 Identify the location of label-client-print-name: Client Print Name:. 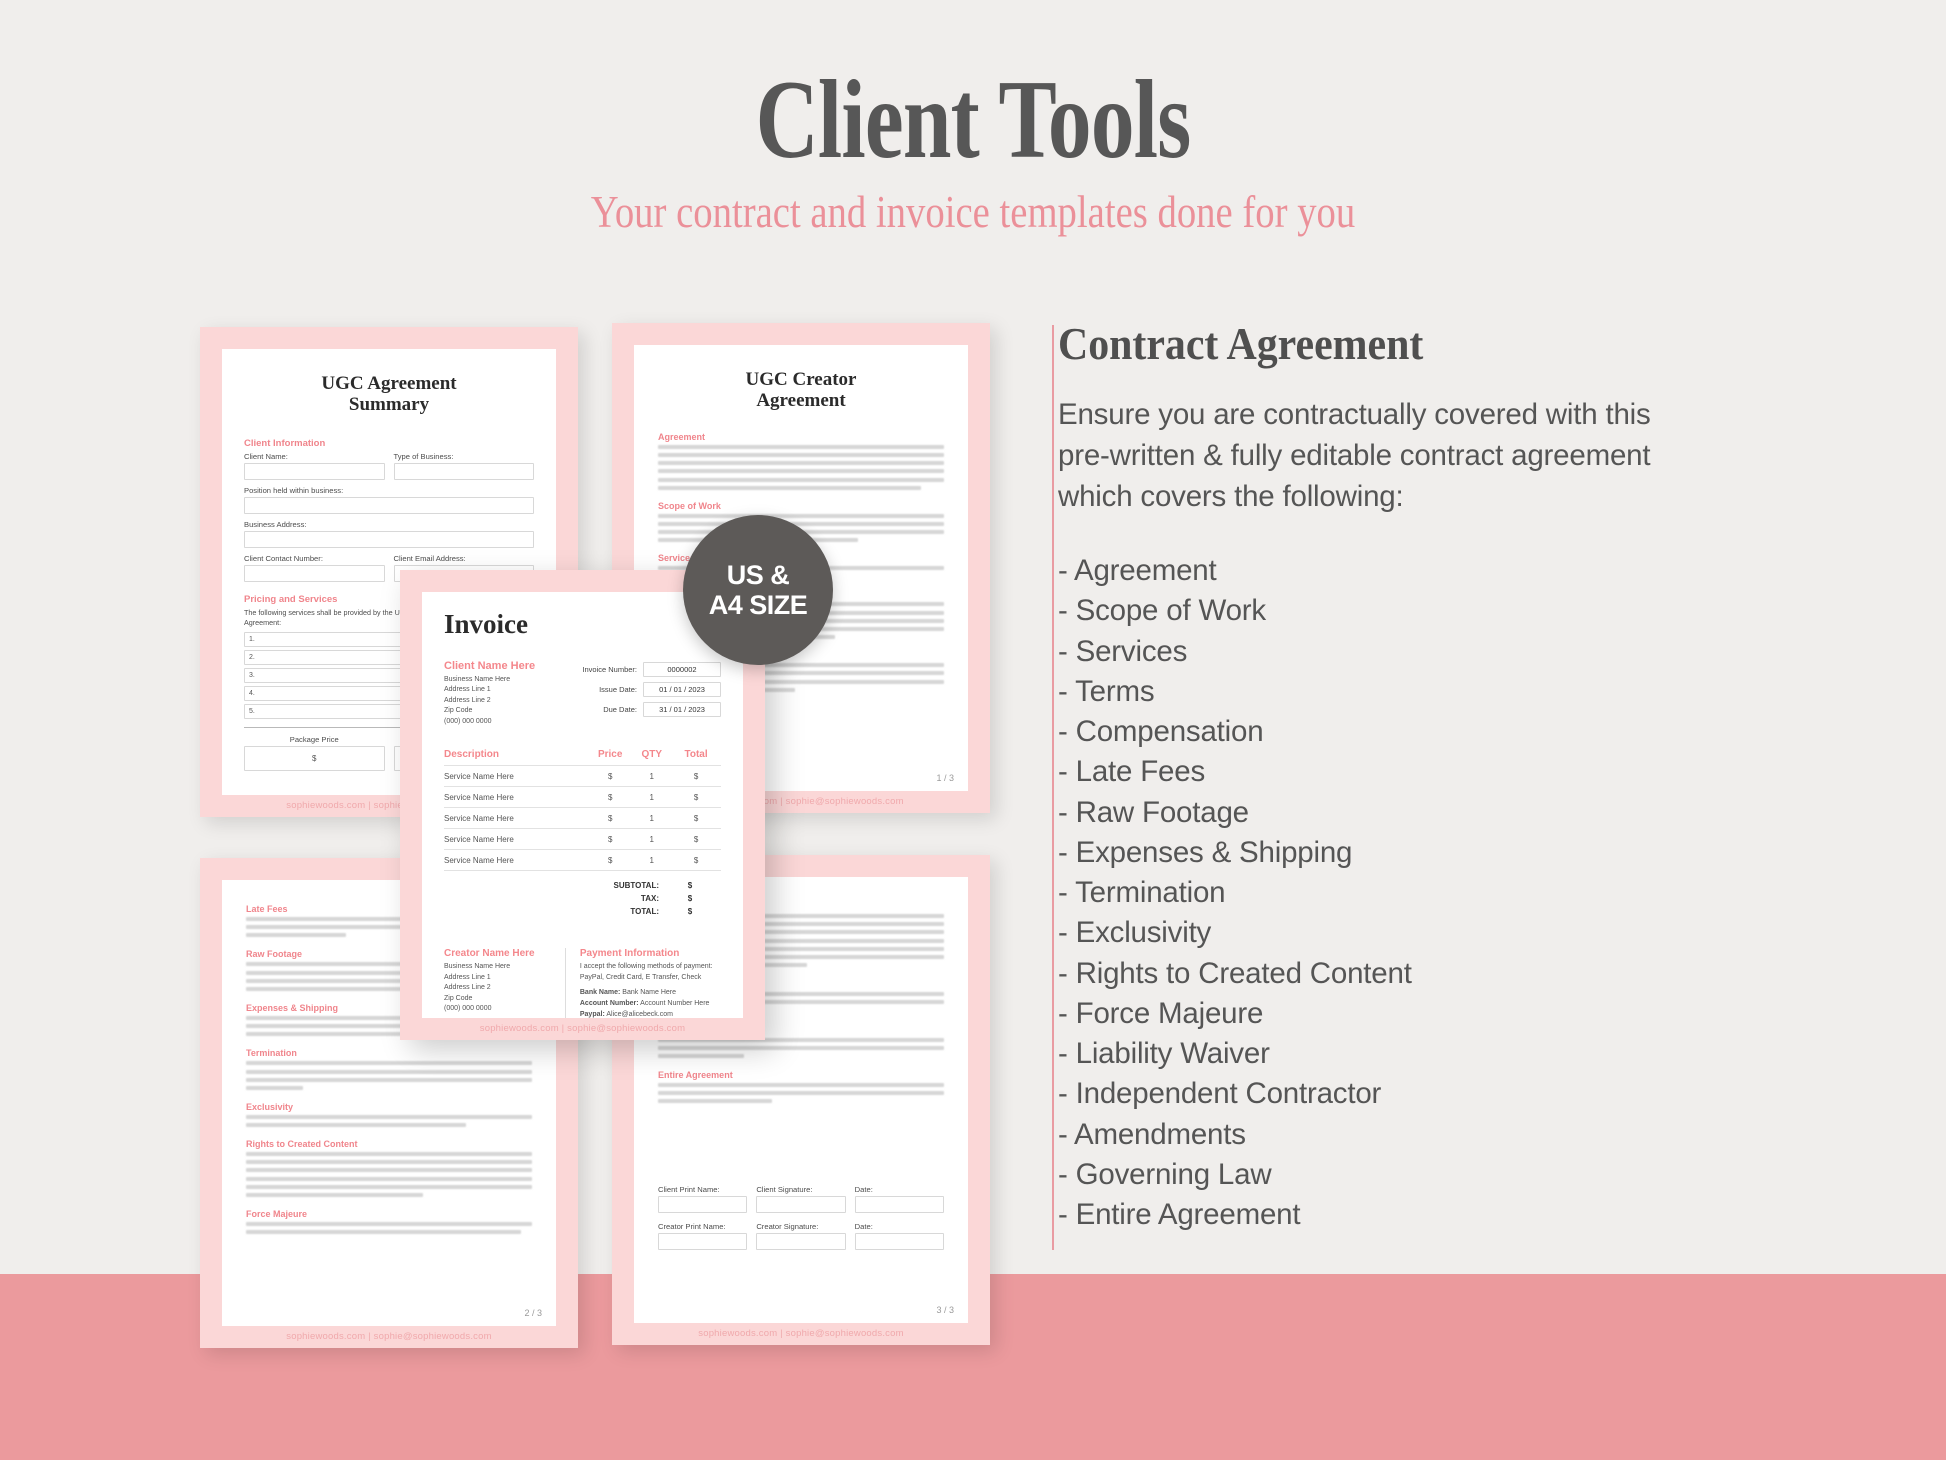
(689, 1190).